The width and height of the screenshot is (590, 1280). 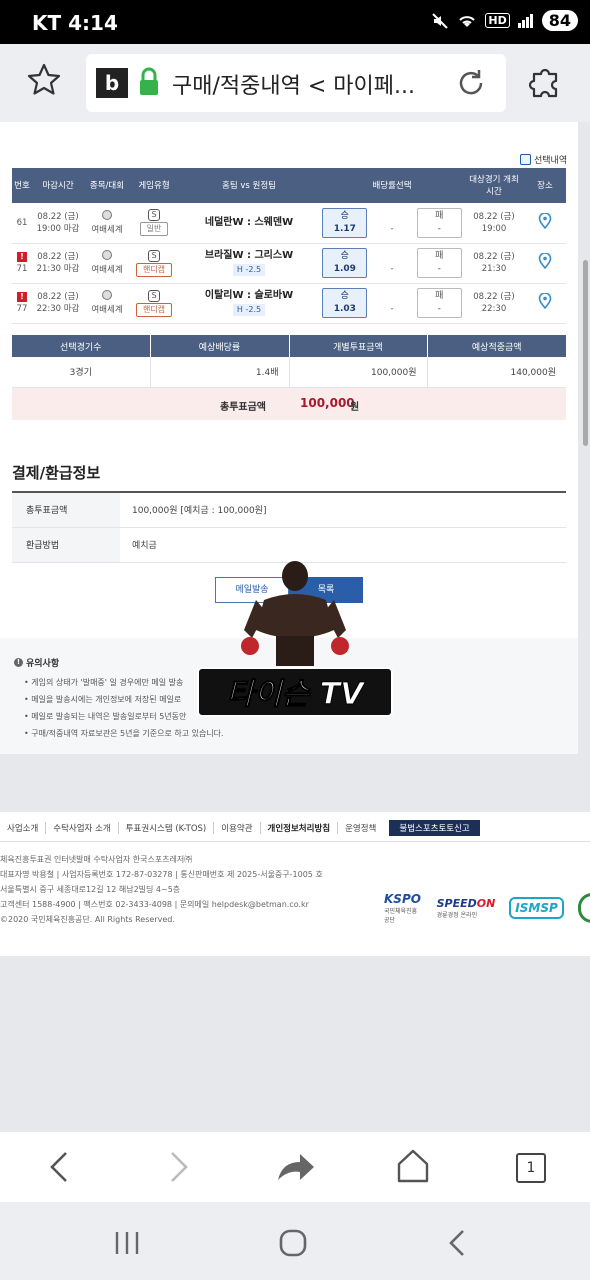 What do you see at coordinates (546, 82) in the screenshot?
I see `extensions-puzzle-icon` at bounding box center [546, 82].